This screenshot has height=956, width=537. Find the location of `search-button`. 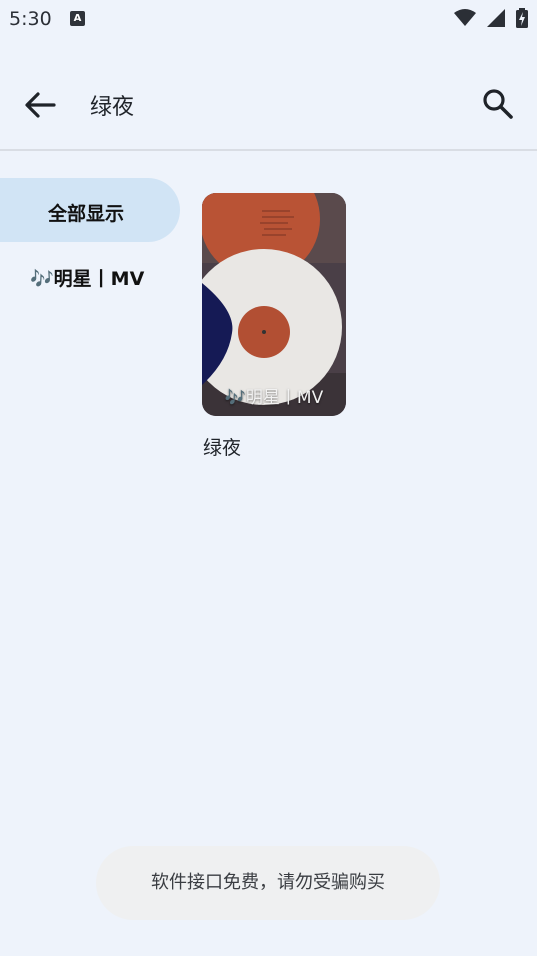

search-button is located at coordinates (498, 104).